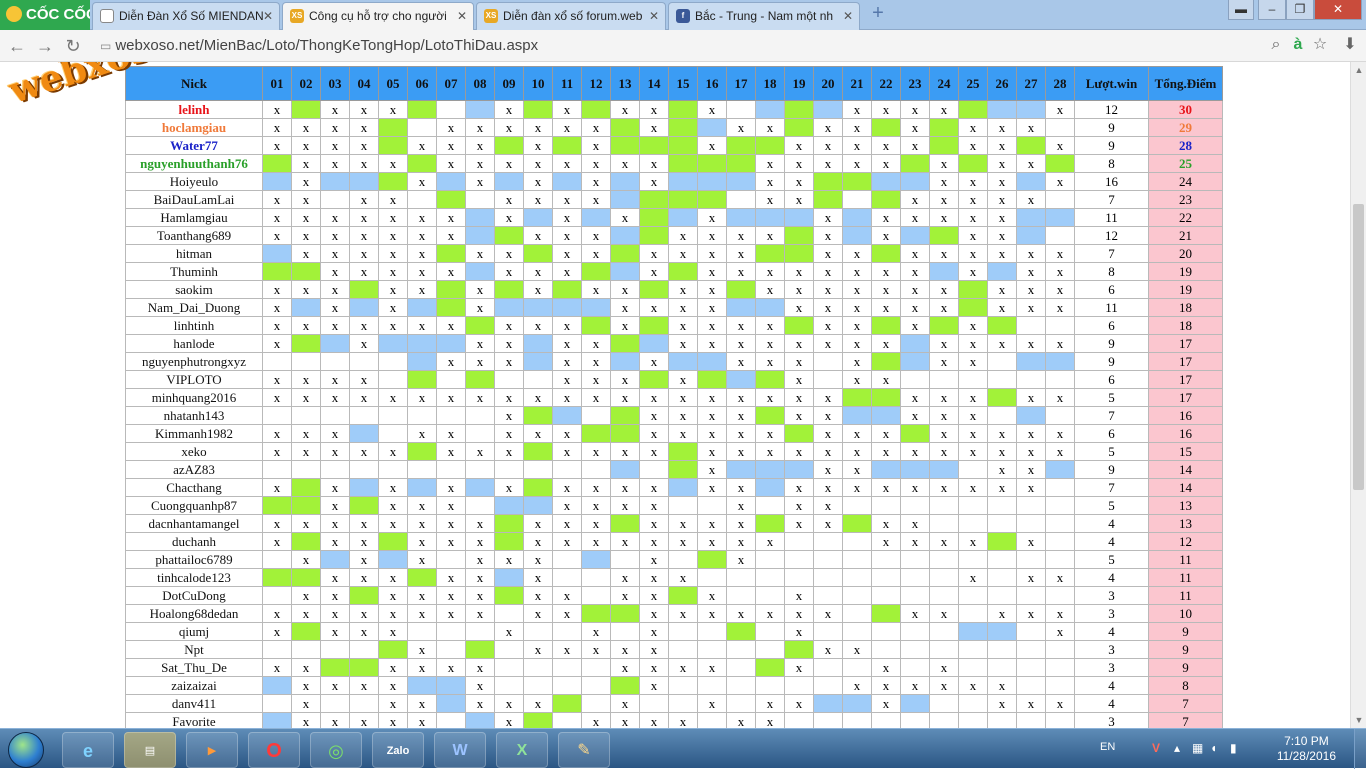 The image size is (1366, 769). What do you see at coordinates (194, 163) in the screenshot?
I see `player-nick: nguyenhuuthanh76` at bounding box center [194, 163].